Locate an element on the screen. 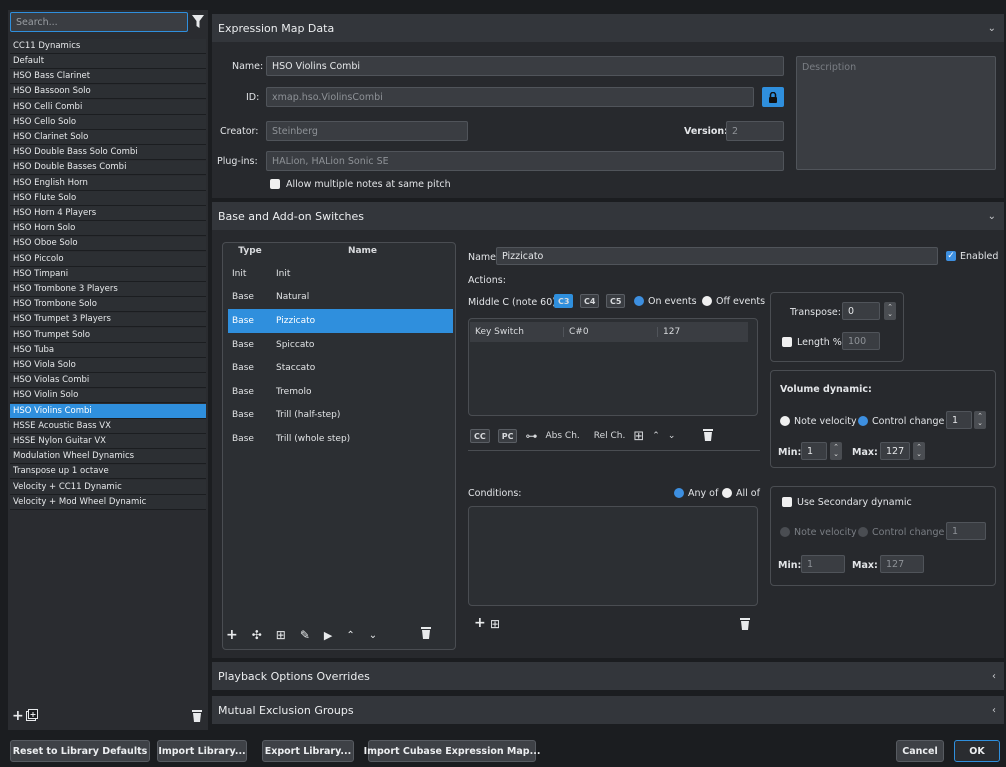 The height and width of the screenshot is (767, 1006). allow-multiple-checkbox is located at coordinates (275, 184).